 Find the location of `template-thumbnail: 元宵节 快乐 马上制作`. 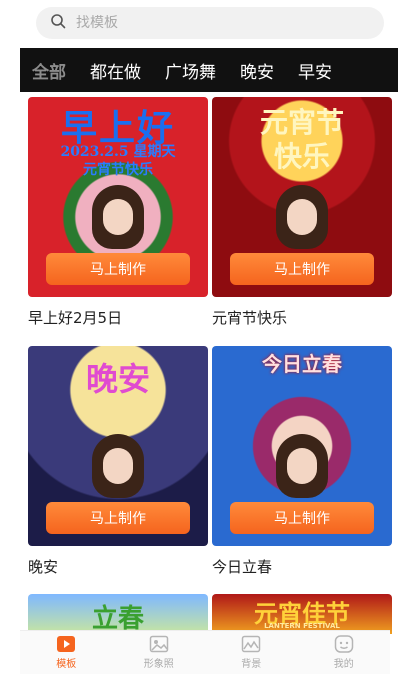

template-thumbnail: 元宵节 快乐 马上制作 is located at coordinates (302, 197).